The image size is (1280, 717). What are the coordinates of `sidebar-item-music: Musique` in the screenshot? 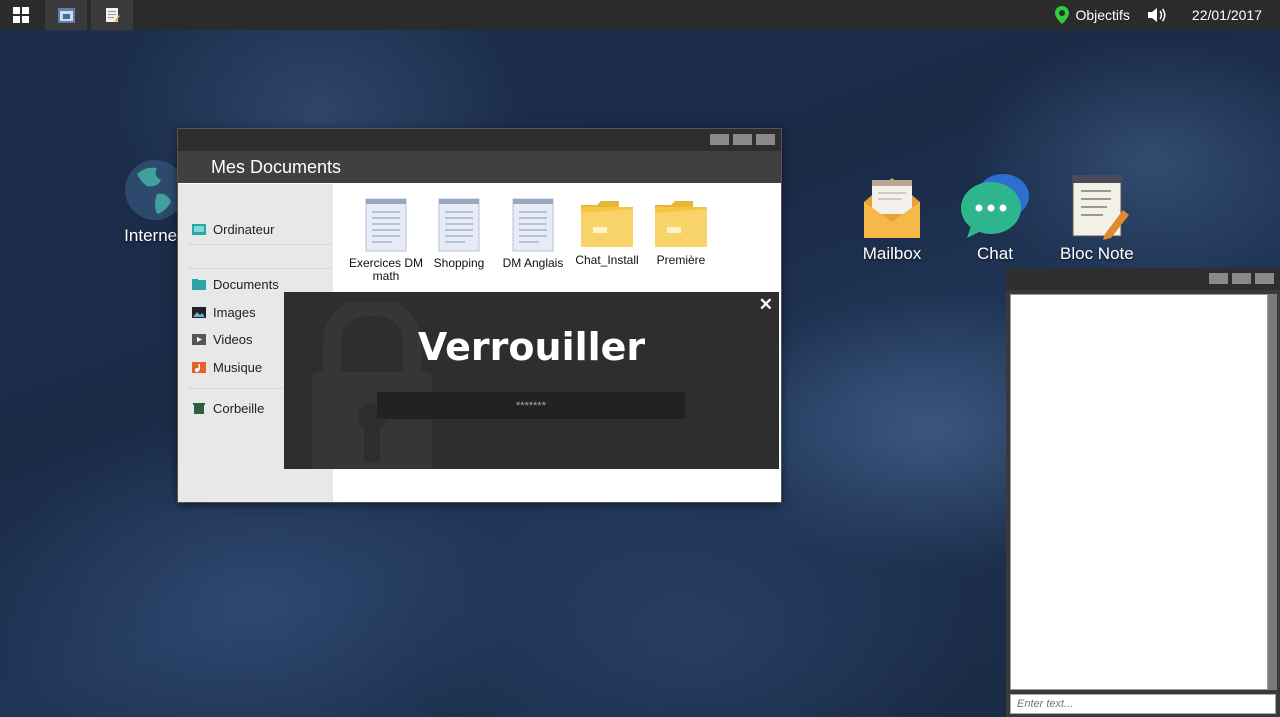 It's located at (227, 367).